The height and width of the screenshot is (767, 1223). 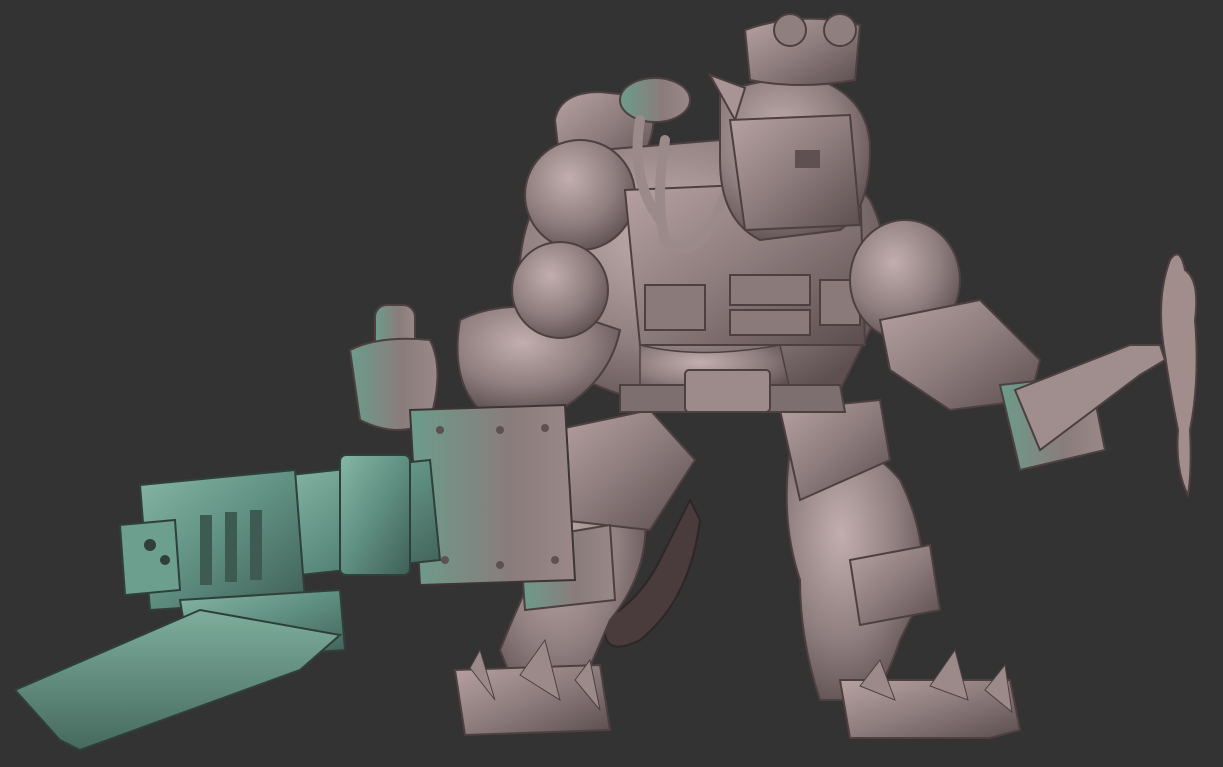 What do you see at coordinates (1023, 359) in the screenshot?
I see `right-arm` at bounding box center [1023, 359].